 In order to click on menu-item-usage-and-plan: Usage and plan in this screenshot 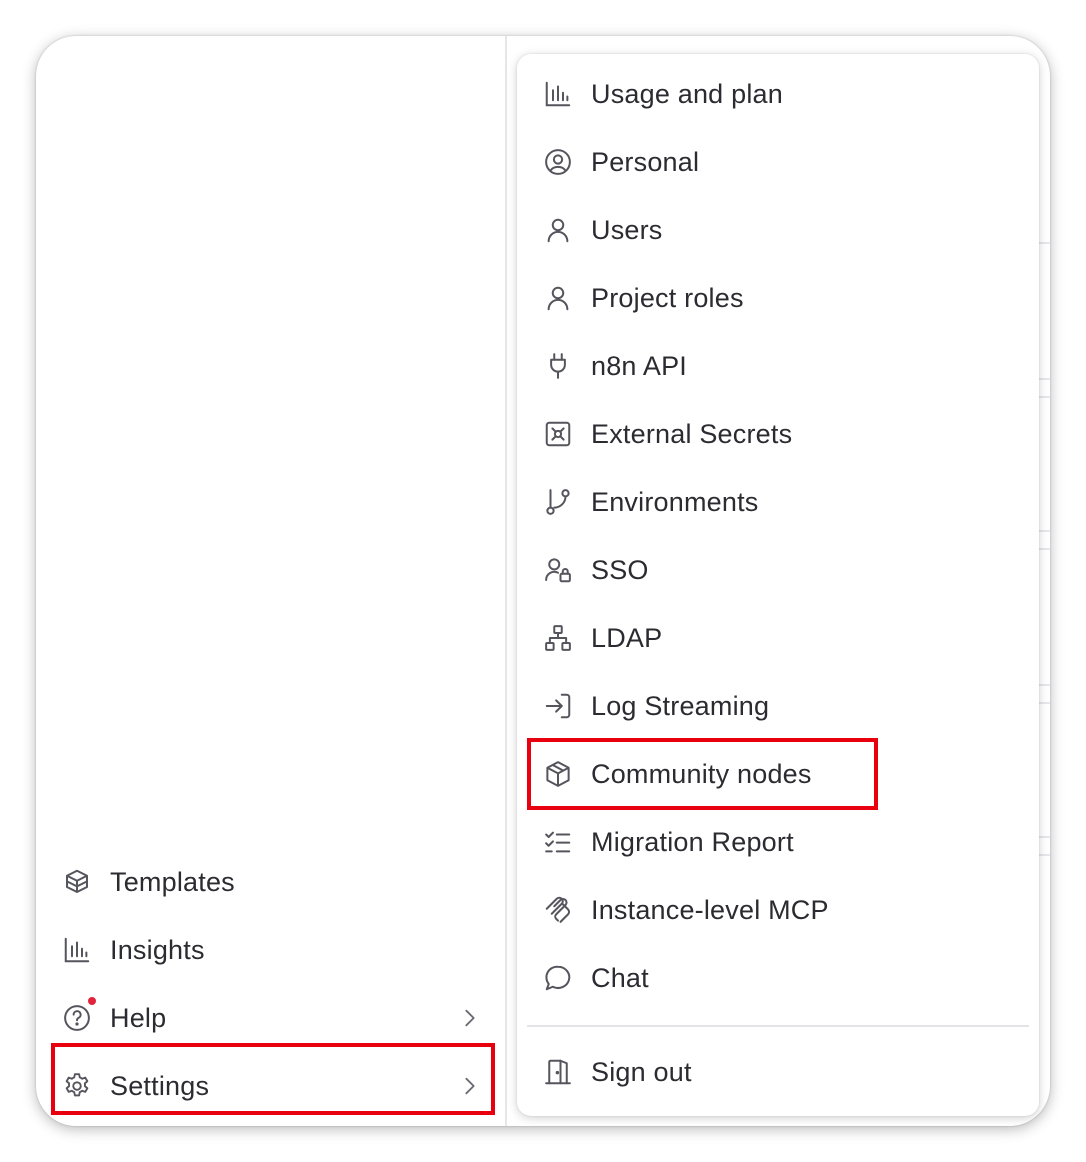, I will do `click(778, 94)`.